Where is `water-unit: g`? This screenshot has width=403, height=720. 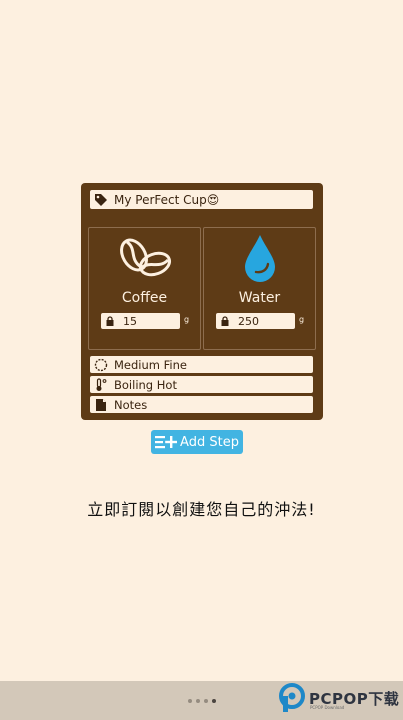
water-unit: g is located at coordinates (302, 319).